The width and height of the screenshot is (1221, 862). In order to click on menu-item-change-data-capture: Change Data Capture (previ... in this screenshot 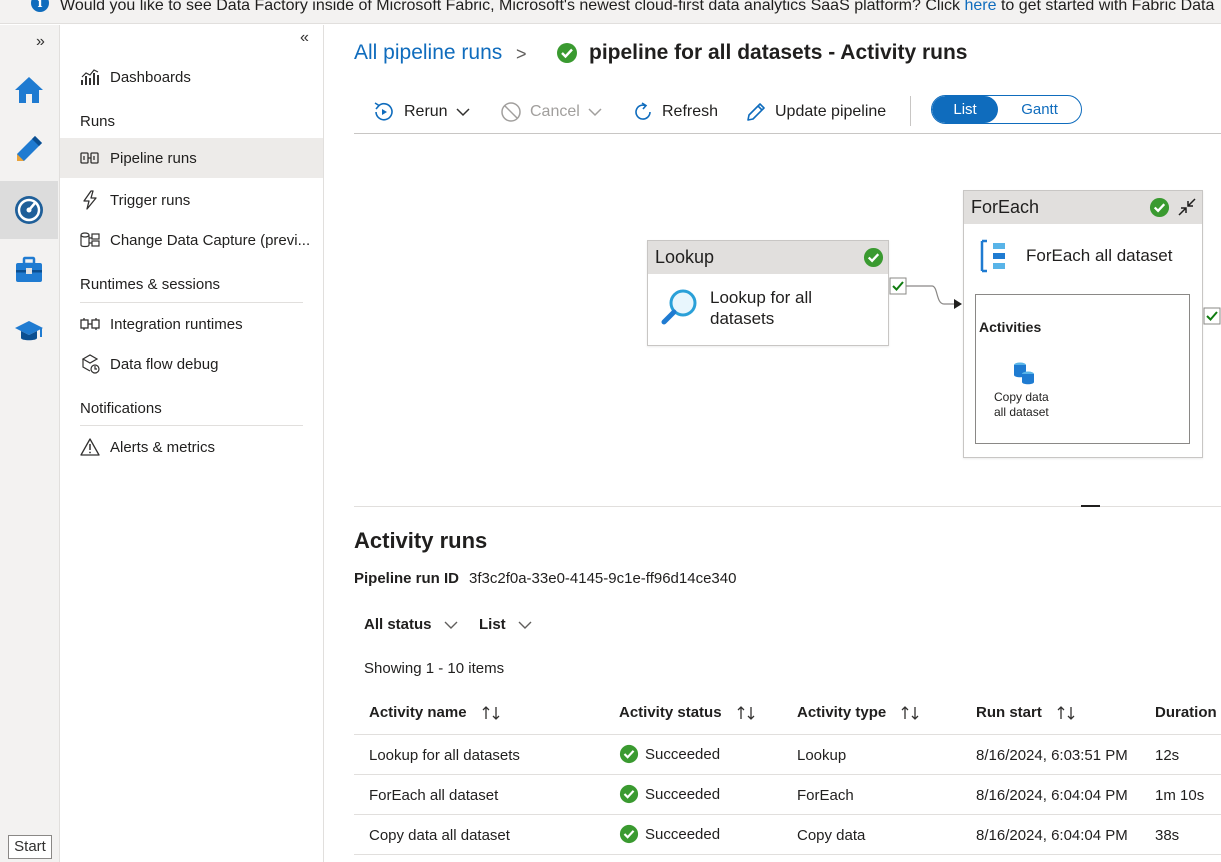, I will do `click(191, 240)`.